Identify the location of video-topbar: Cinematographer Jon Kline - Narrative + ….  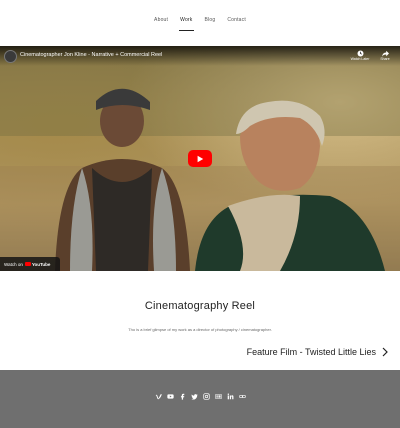
(200, 56).